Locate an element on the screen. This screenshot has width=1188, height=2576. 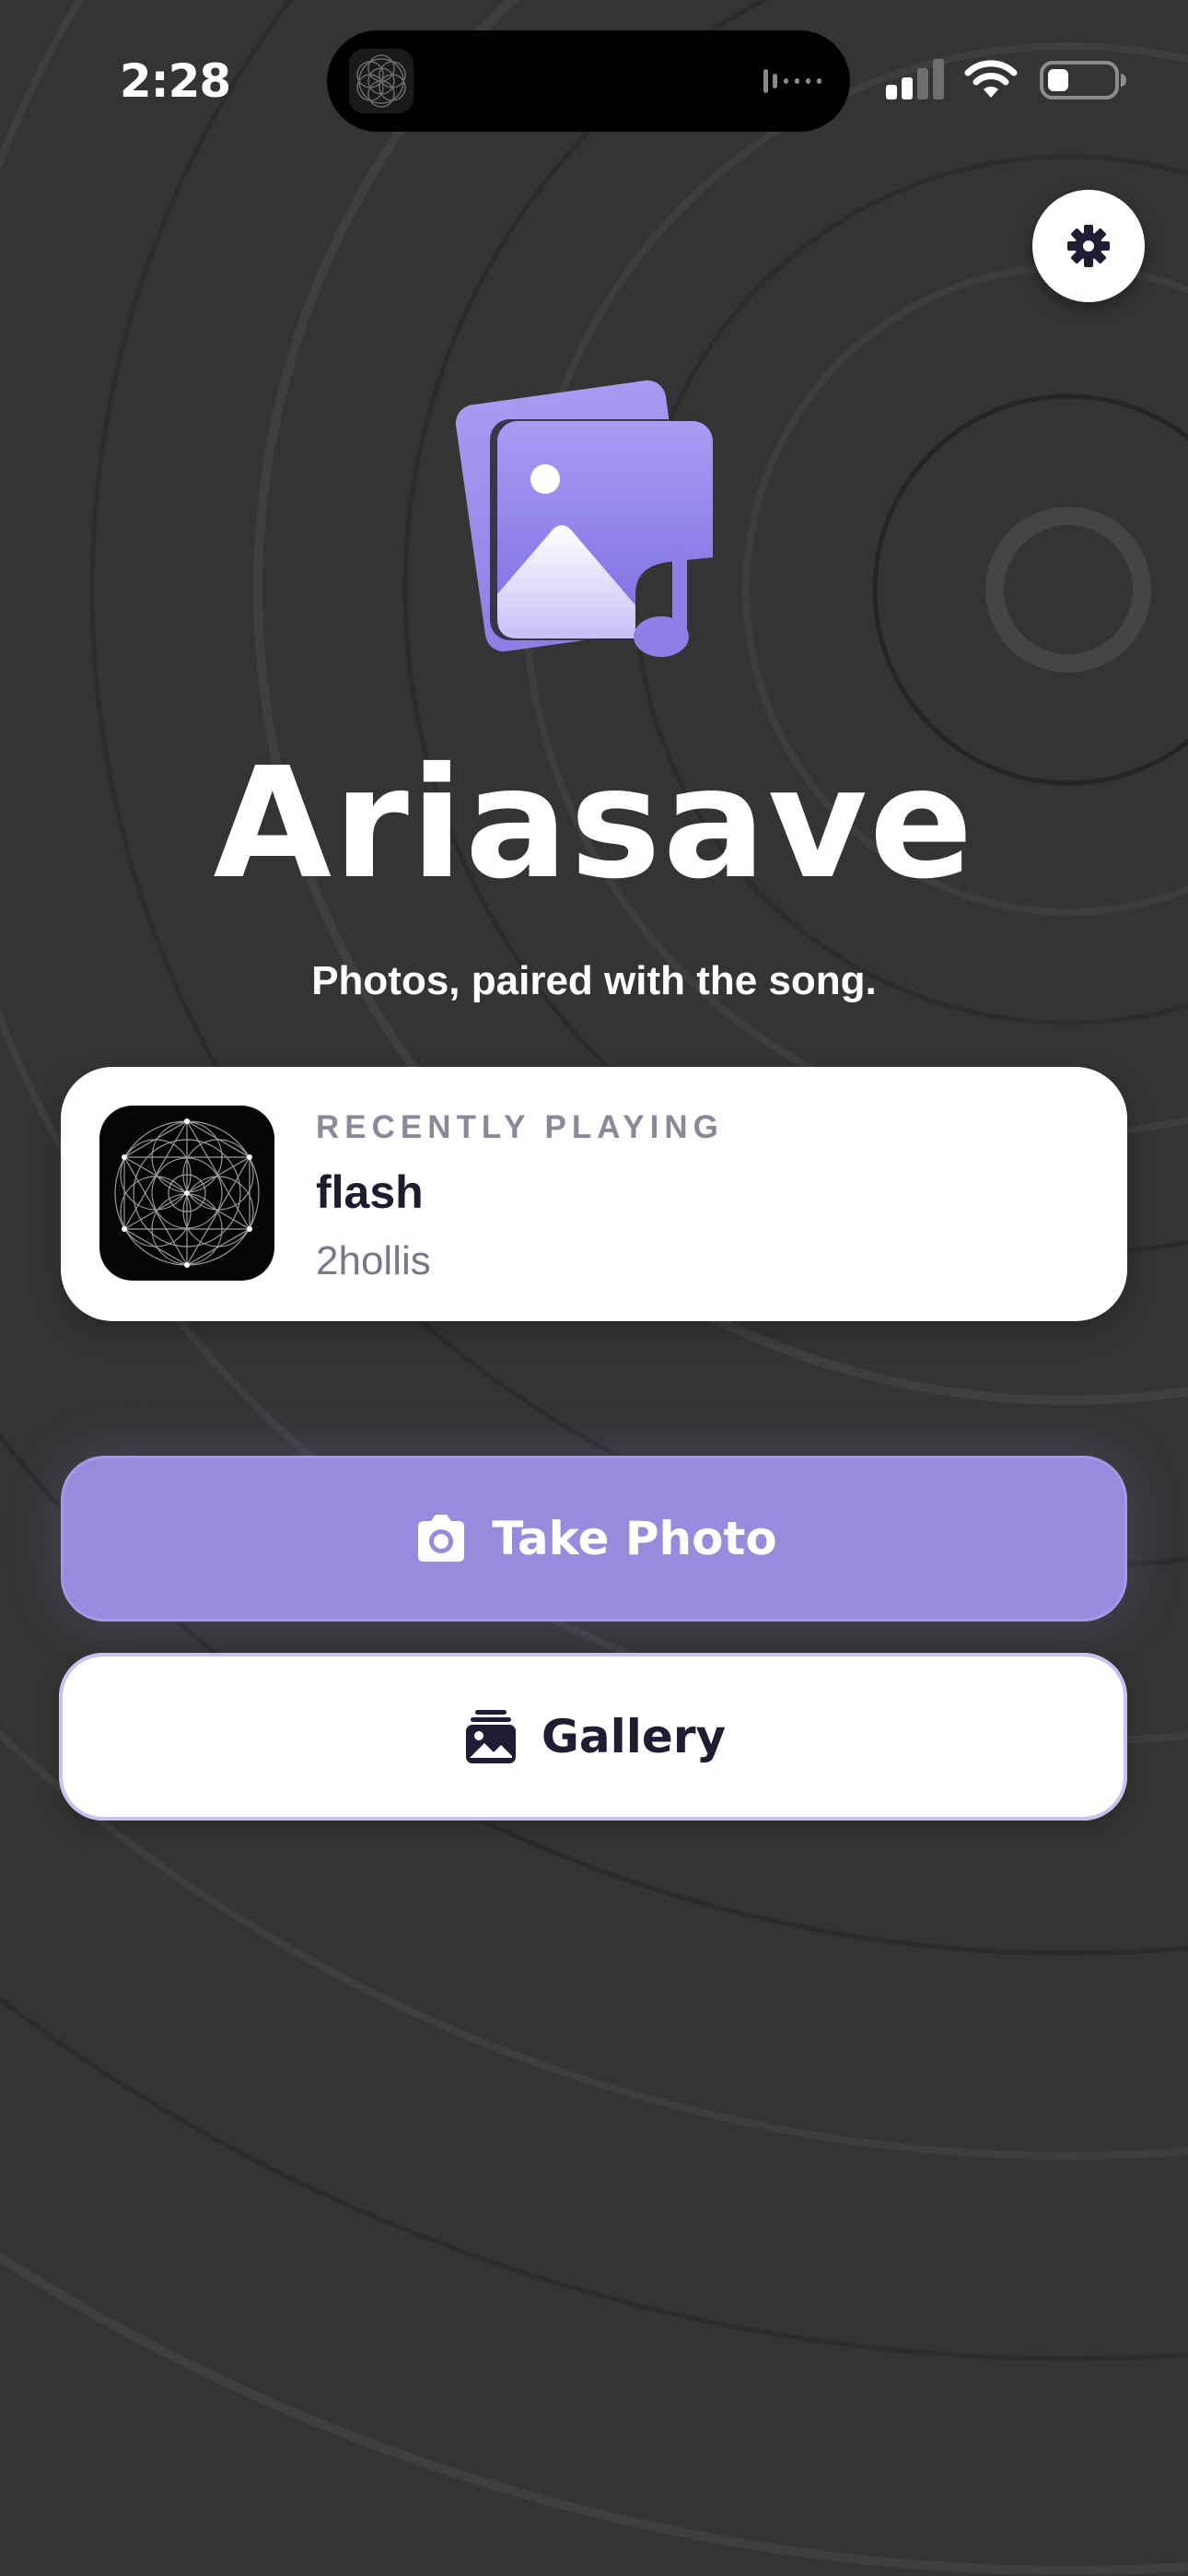
song-artist: 2hollis is located at coordinates (373, 1260).